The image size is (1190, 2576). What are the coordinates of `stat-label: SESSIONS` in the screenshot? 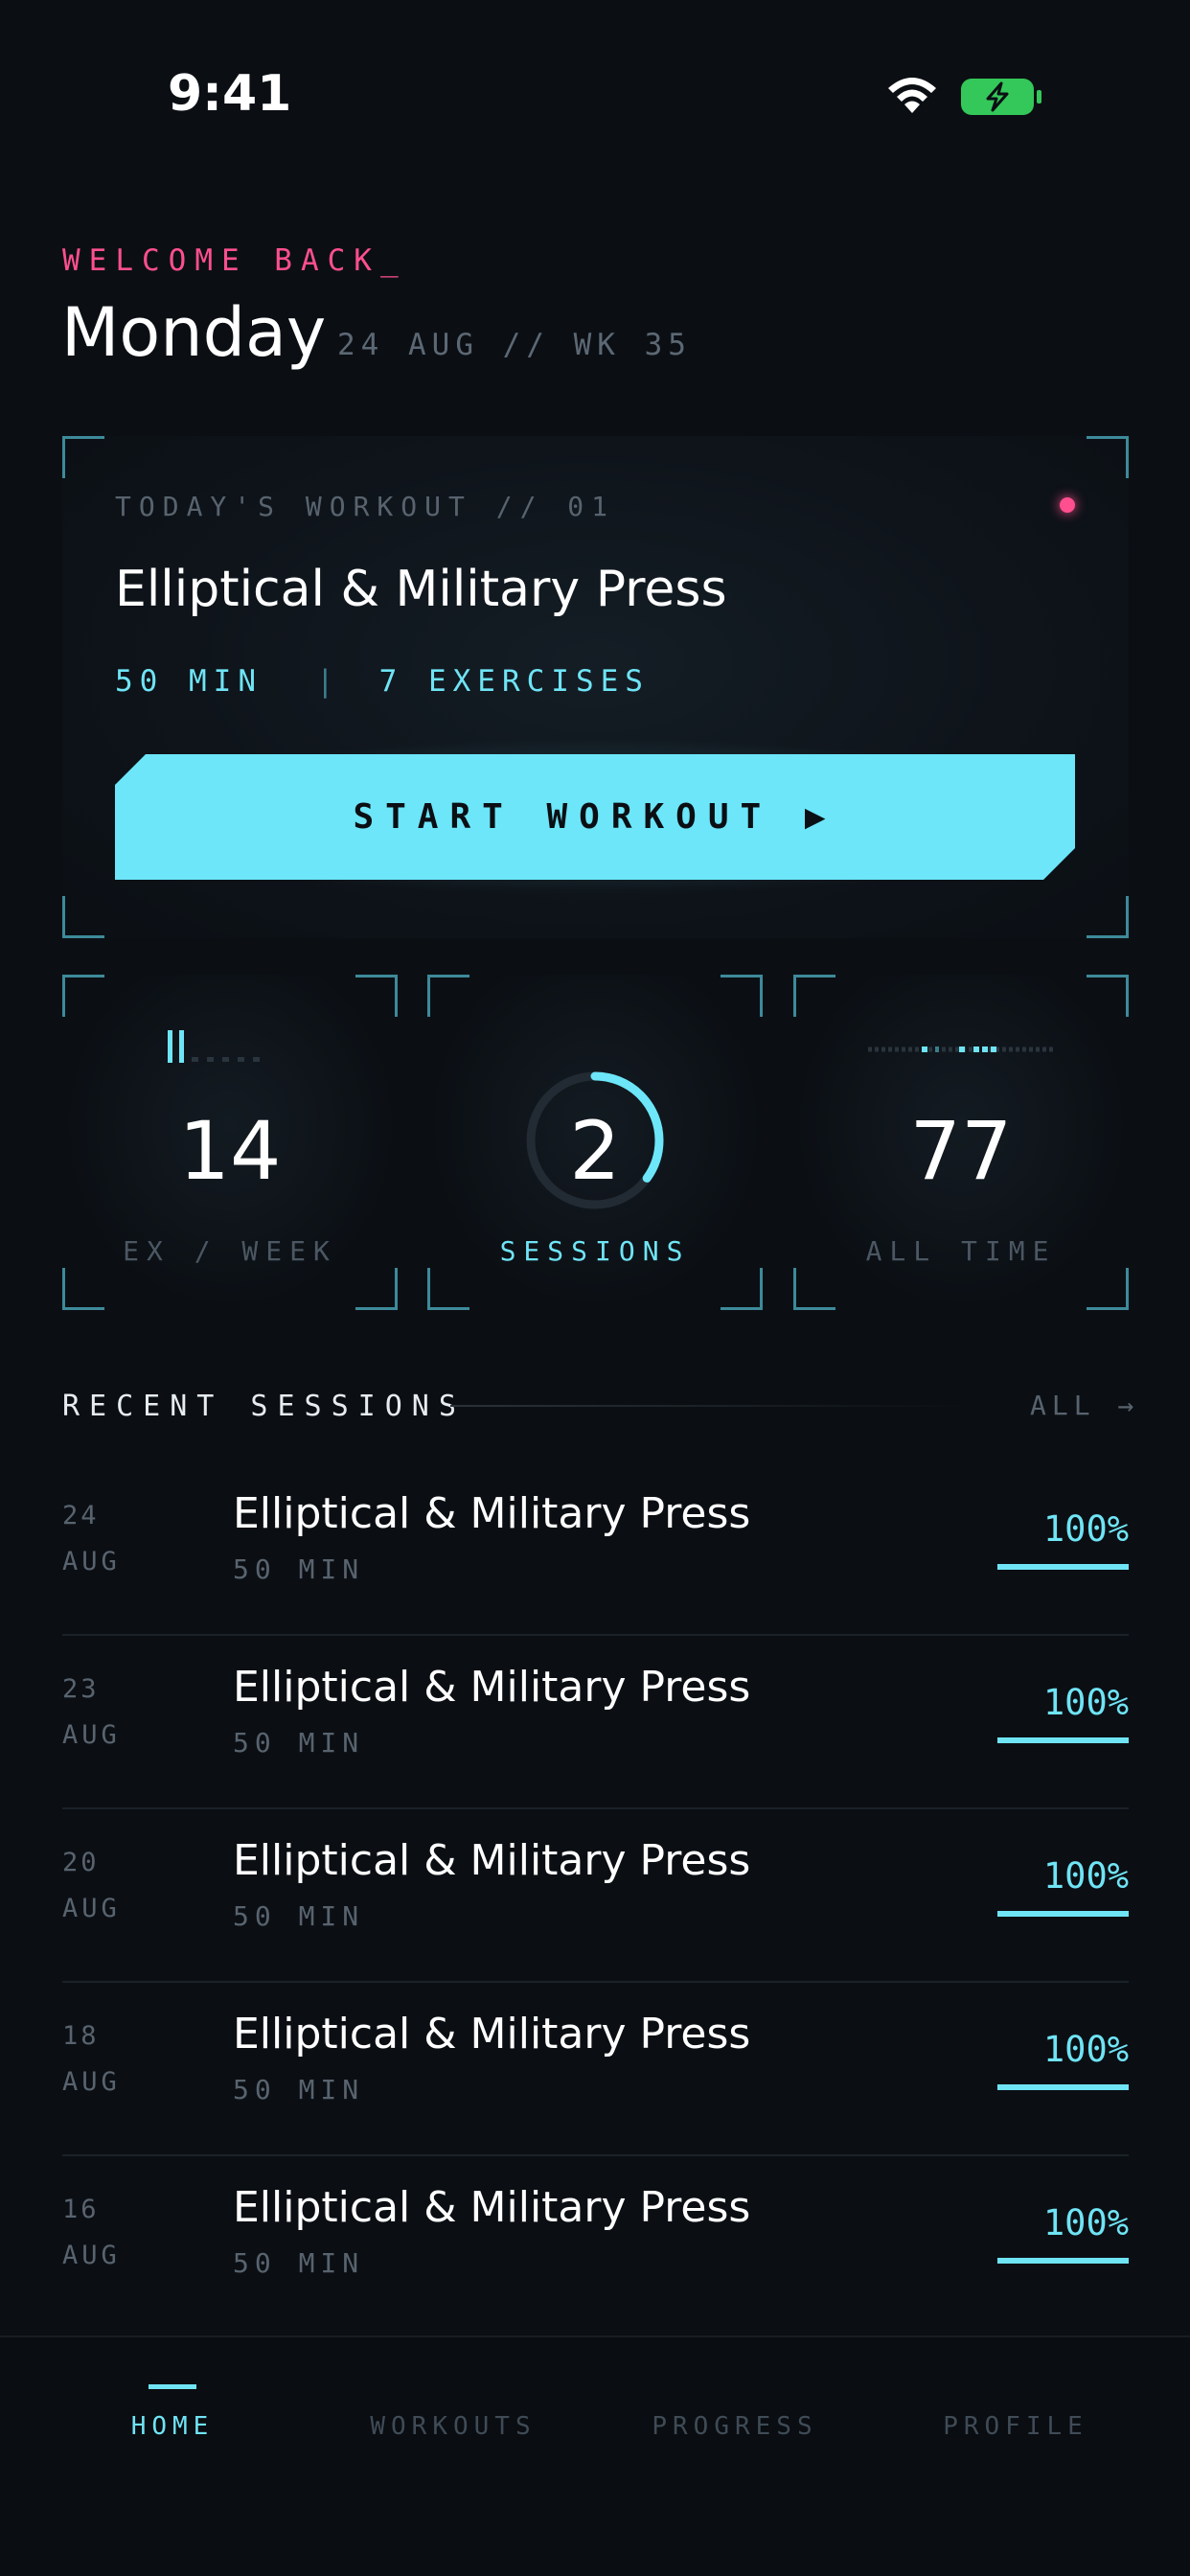 It's located at (595, 1251).